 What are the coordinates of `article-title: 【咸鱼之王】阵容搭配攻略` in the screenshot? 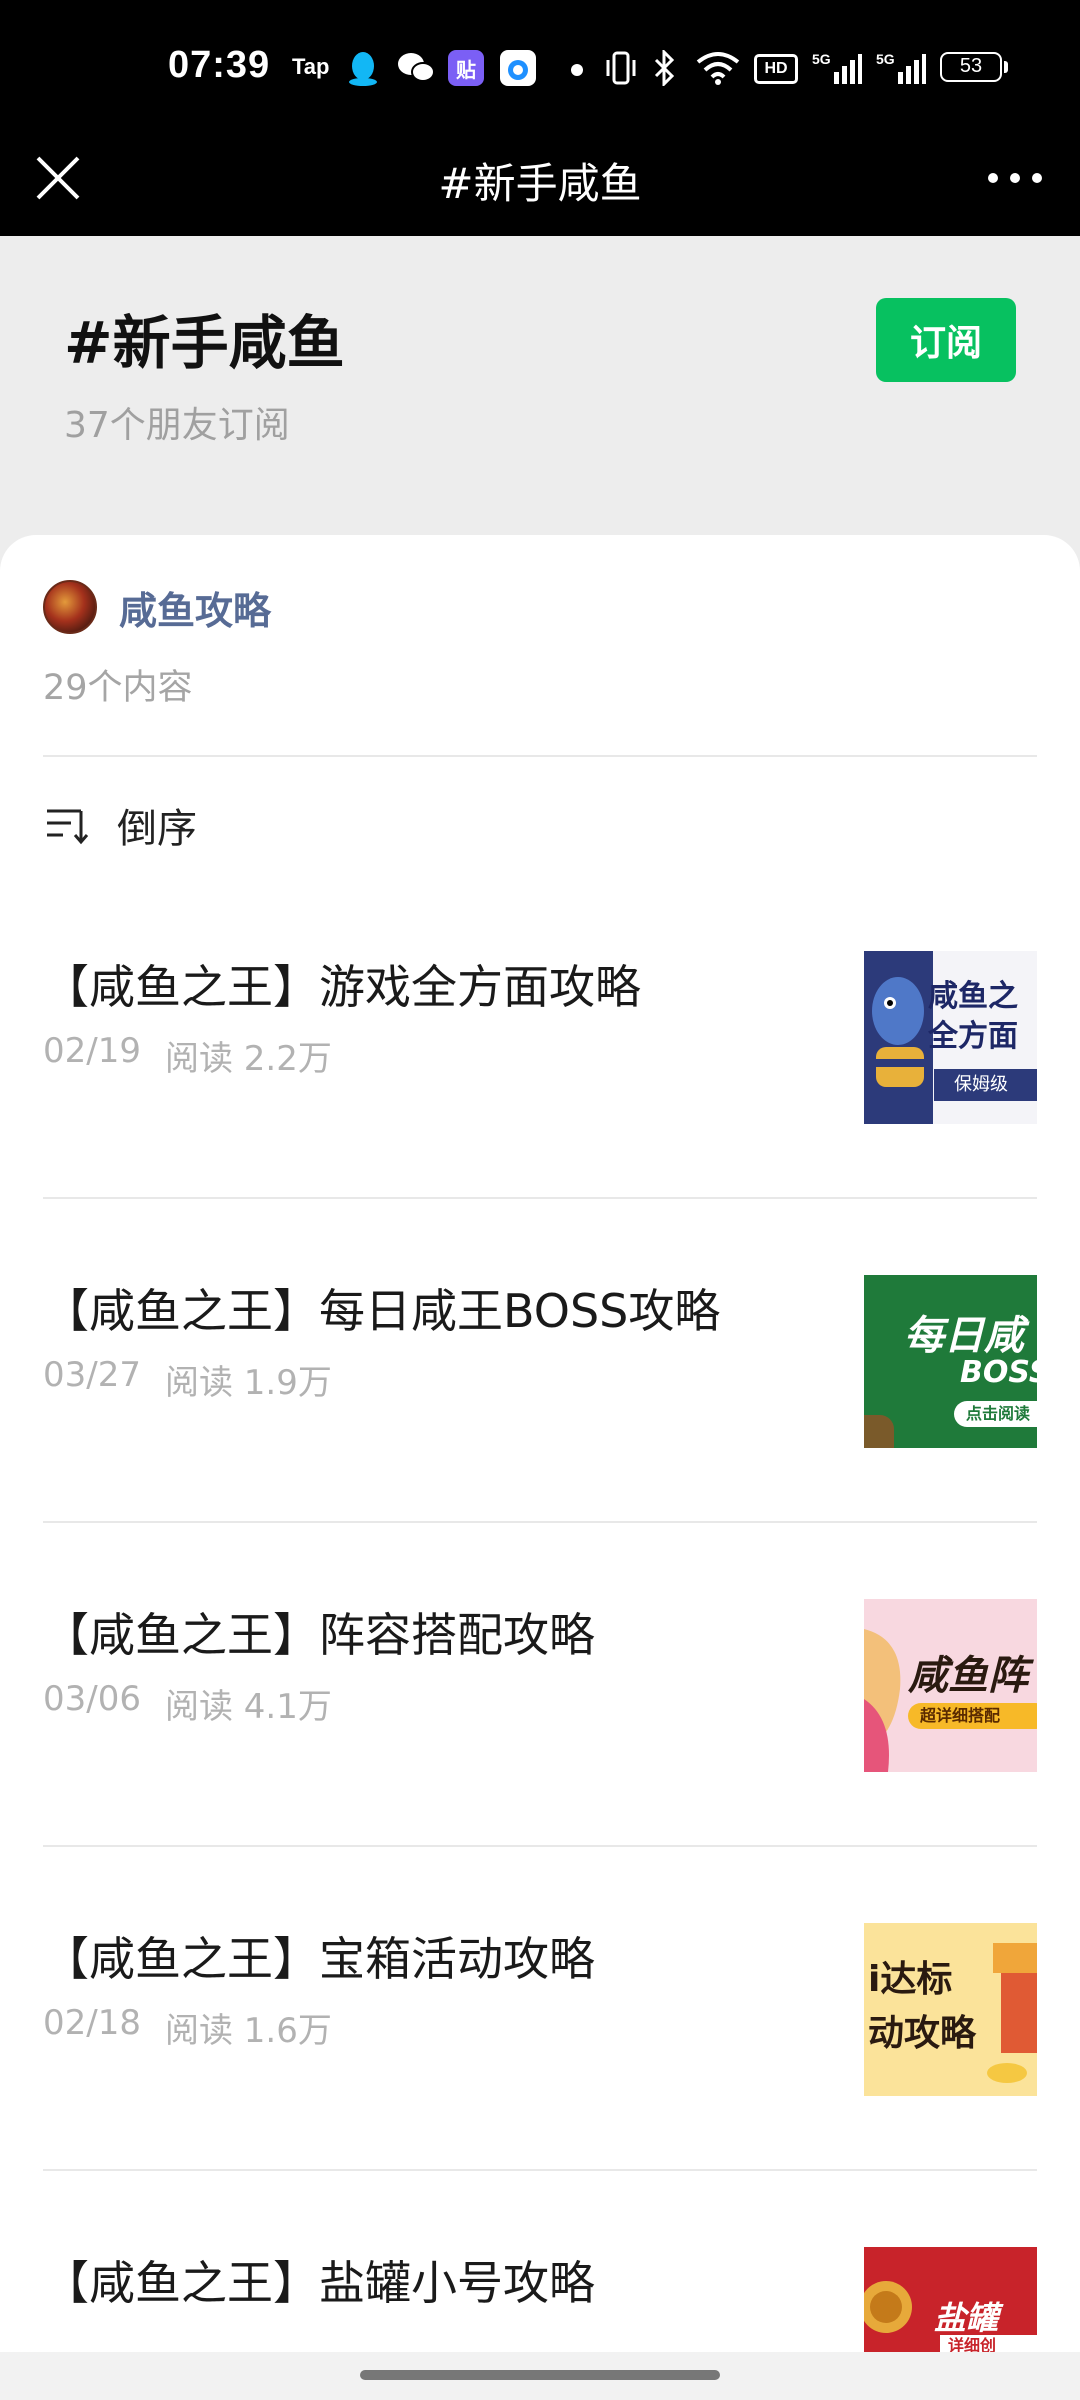 It's located at (319, 1635).